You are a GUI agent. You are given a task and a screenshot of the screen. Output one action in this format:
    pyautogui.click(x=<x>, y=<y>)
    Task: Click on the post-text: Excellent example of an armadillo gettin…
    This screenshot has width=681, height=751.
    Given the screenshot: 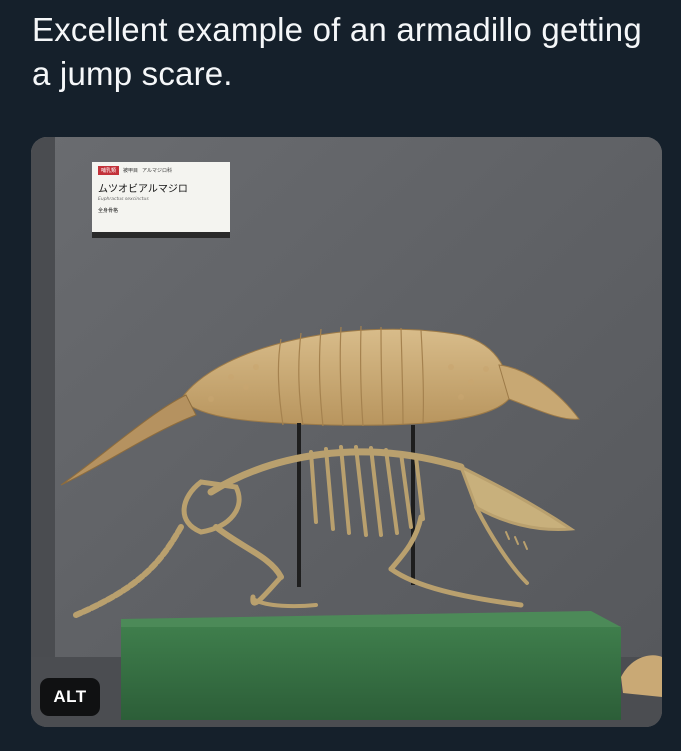 What is the action you would take?
    pyautogui.click(x=337, y=51)
    